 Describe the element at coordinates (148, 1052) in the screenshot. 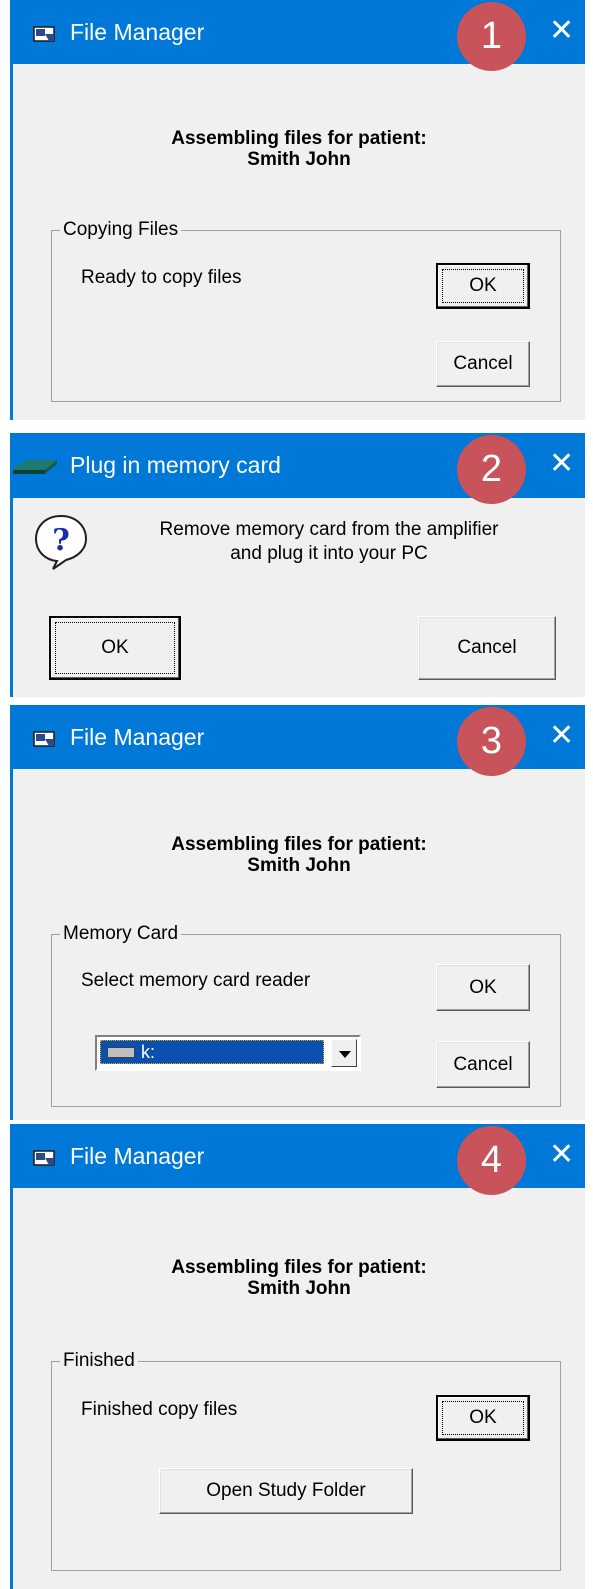

I see `drive-value: k:` at that location.